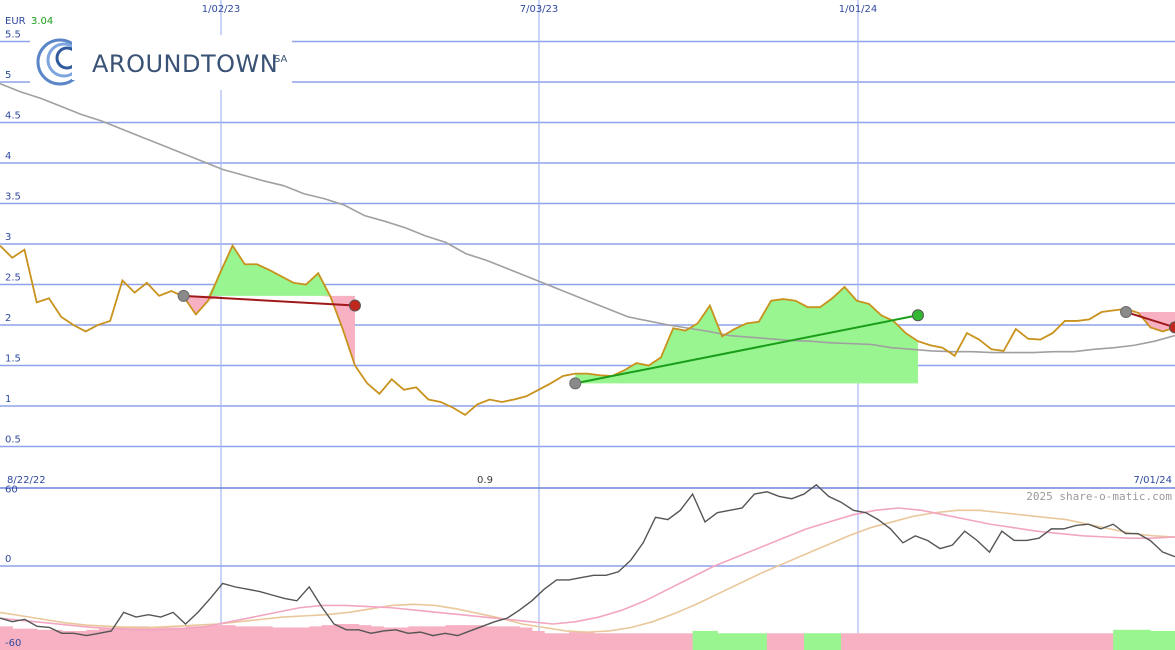 This screenshot has width=1175, height=650. Describe the element at coordinates (13, 440) in the screenshot. I see `y-tick-label: 0.5` at that location.